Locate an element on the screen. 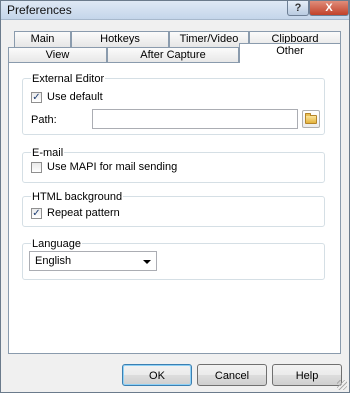  ok-button: OK is located at coordinates (157, 375).